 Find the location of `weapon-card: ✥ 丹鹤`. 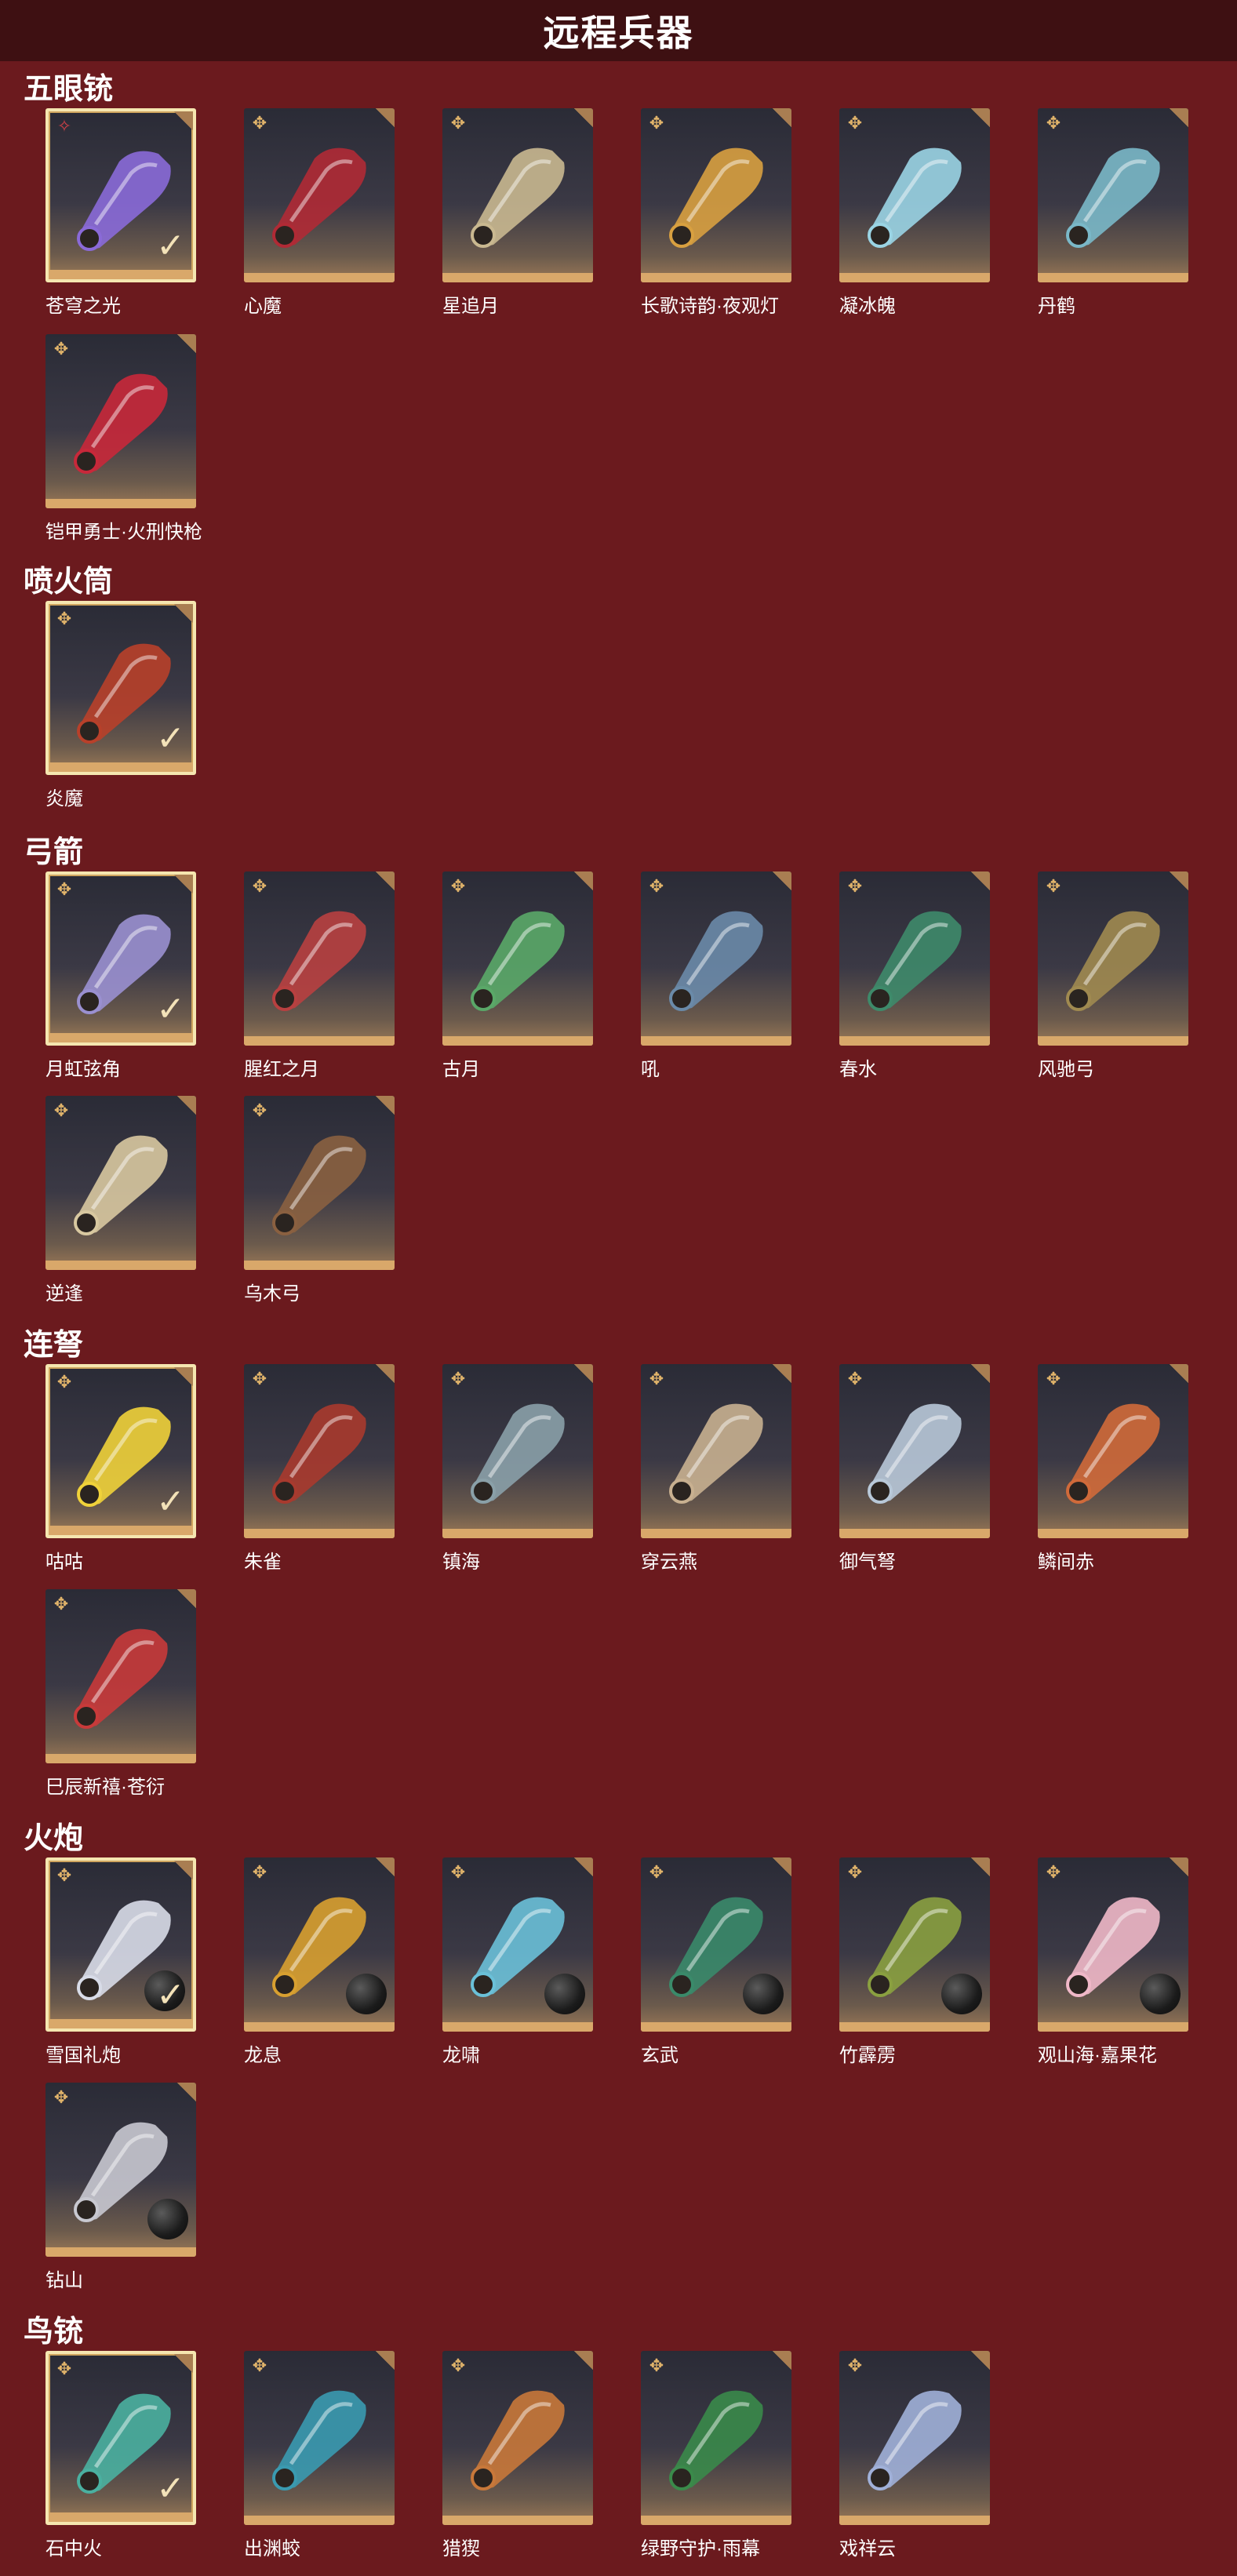

weapon-card: ✥ 丹鹤 is located at coordinates (1113, 224).